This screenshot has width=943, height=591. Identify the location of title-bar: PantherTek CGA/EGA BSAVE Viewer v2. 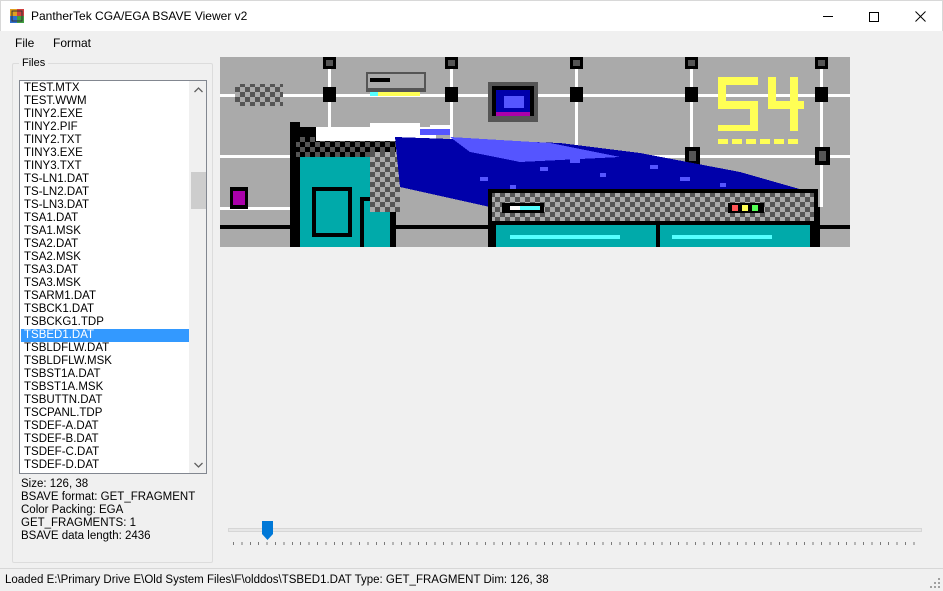
(471, 15).